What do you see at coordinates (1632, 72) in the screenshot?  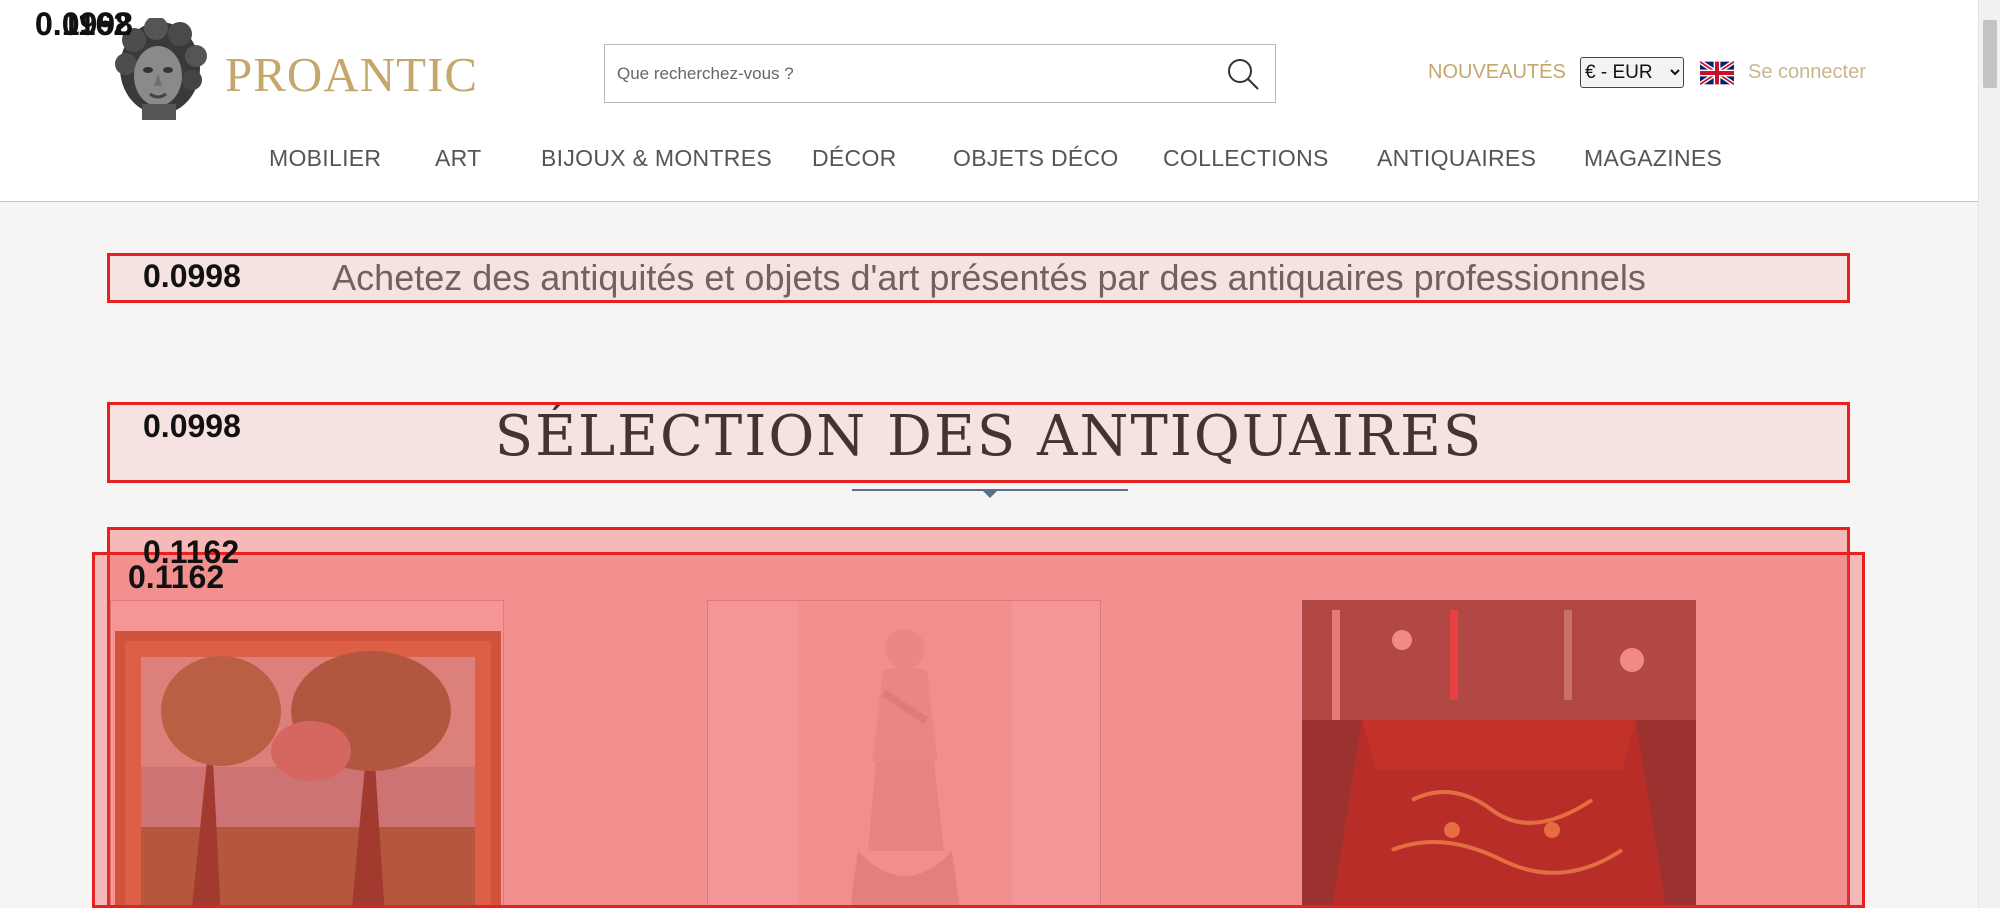 I see `currency-select: € - EUR` at bounding box center [1632, 72].